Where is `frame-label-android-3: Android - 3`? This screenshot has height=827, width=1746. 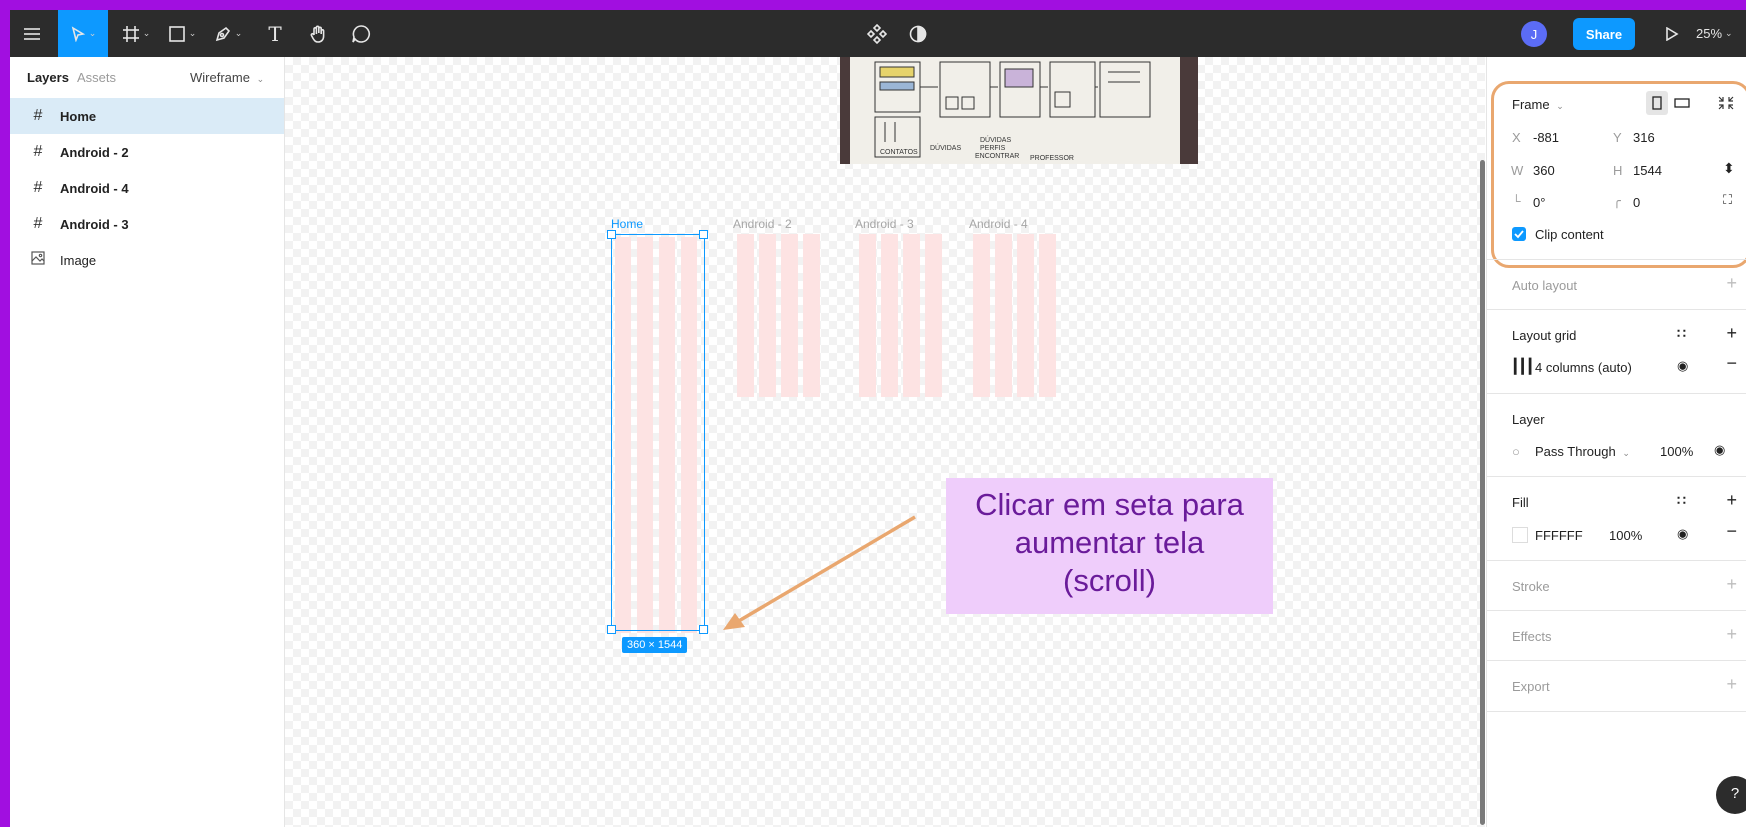
frame-label-android-3: Android - 3 is located at coordinates (884, 224).